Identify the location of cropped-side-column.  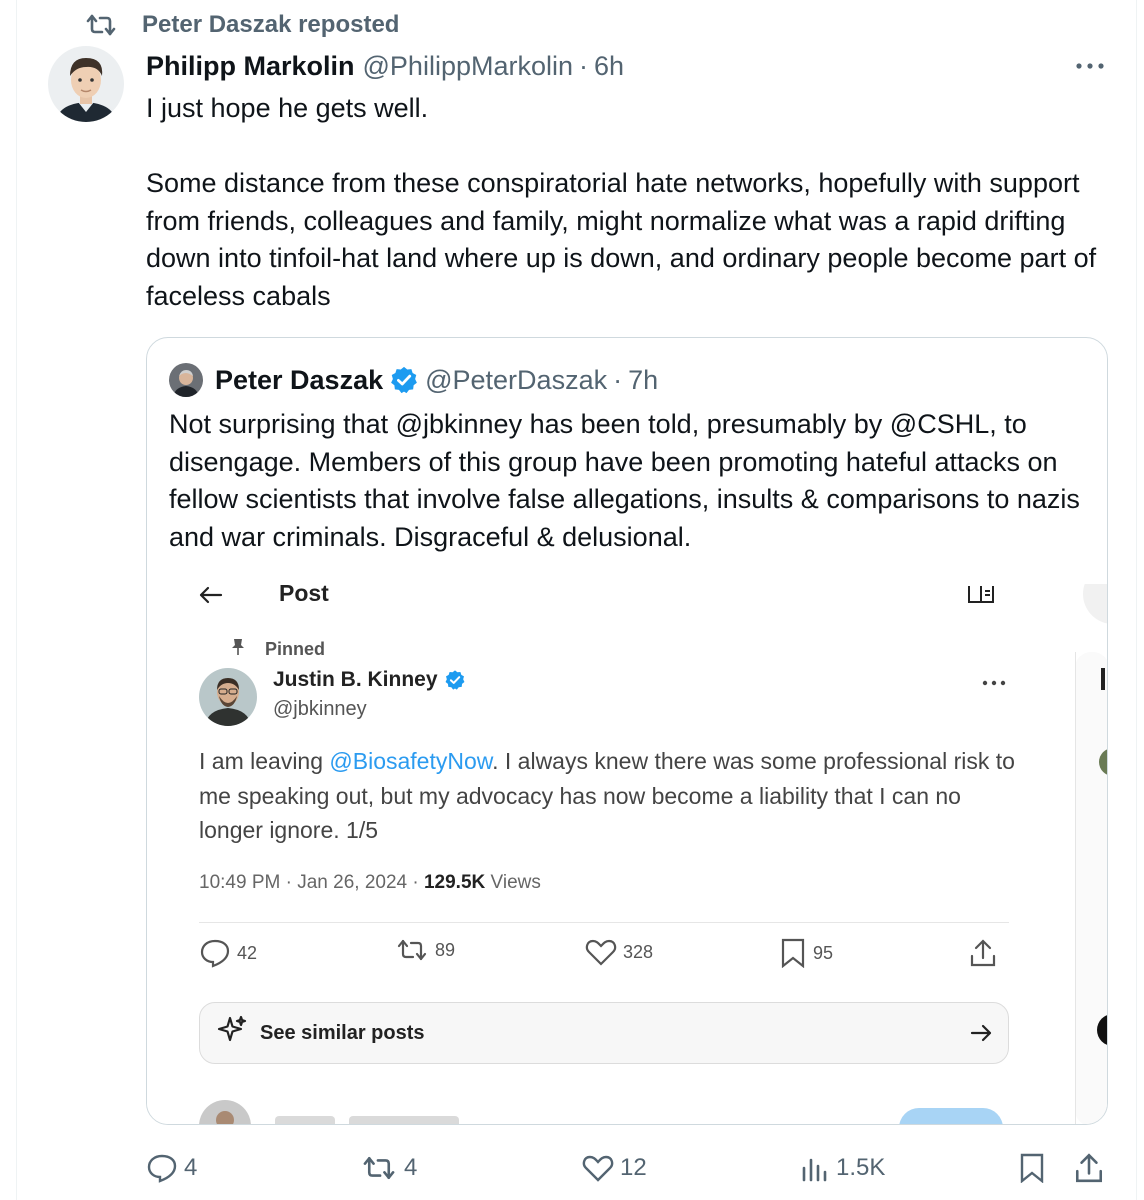
(1091, 854).